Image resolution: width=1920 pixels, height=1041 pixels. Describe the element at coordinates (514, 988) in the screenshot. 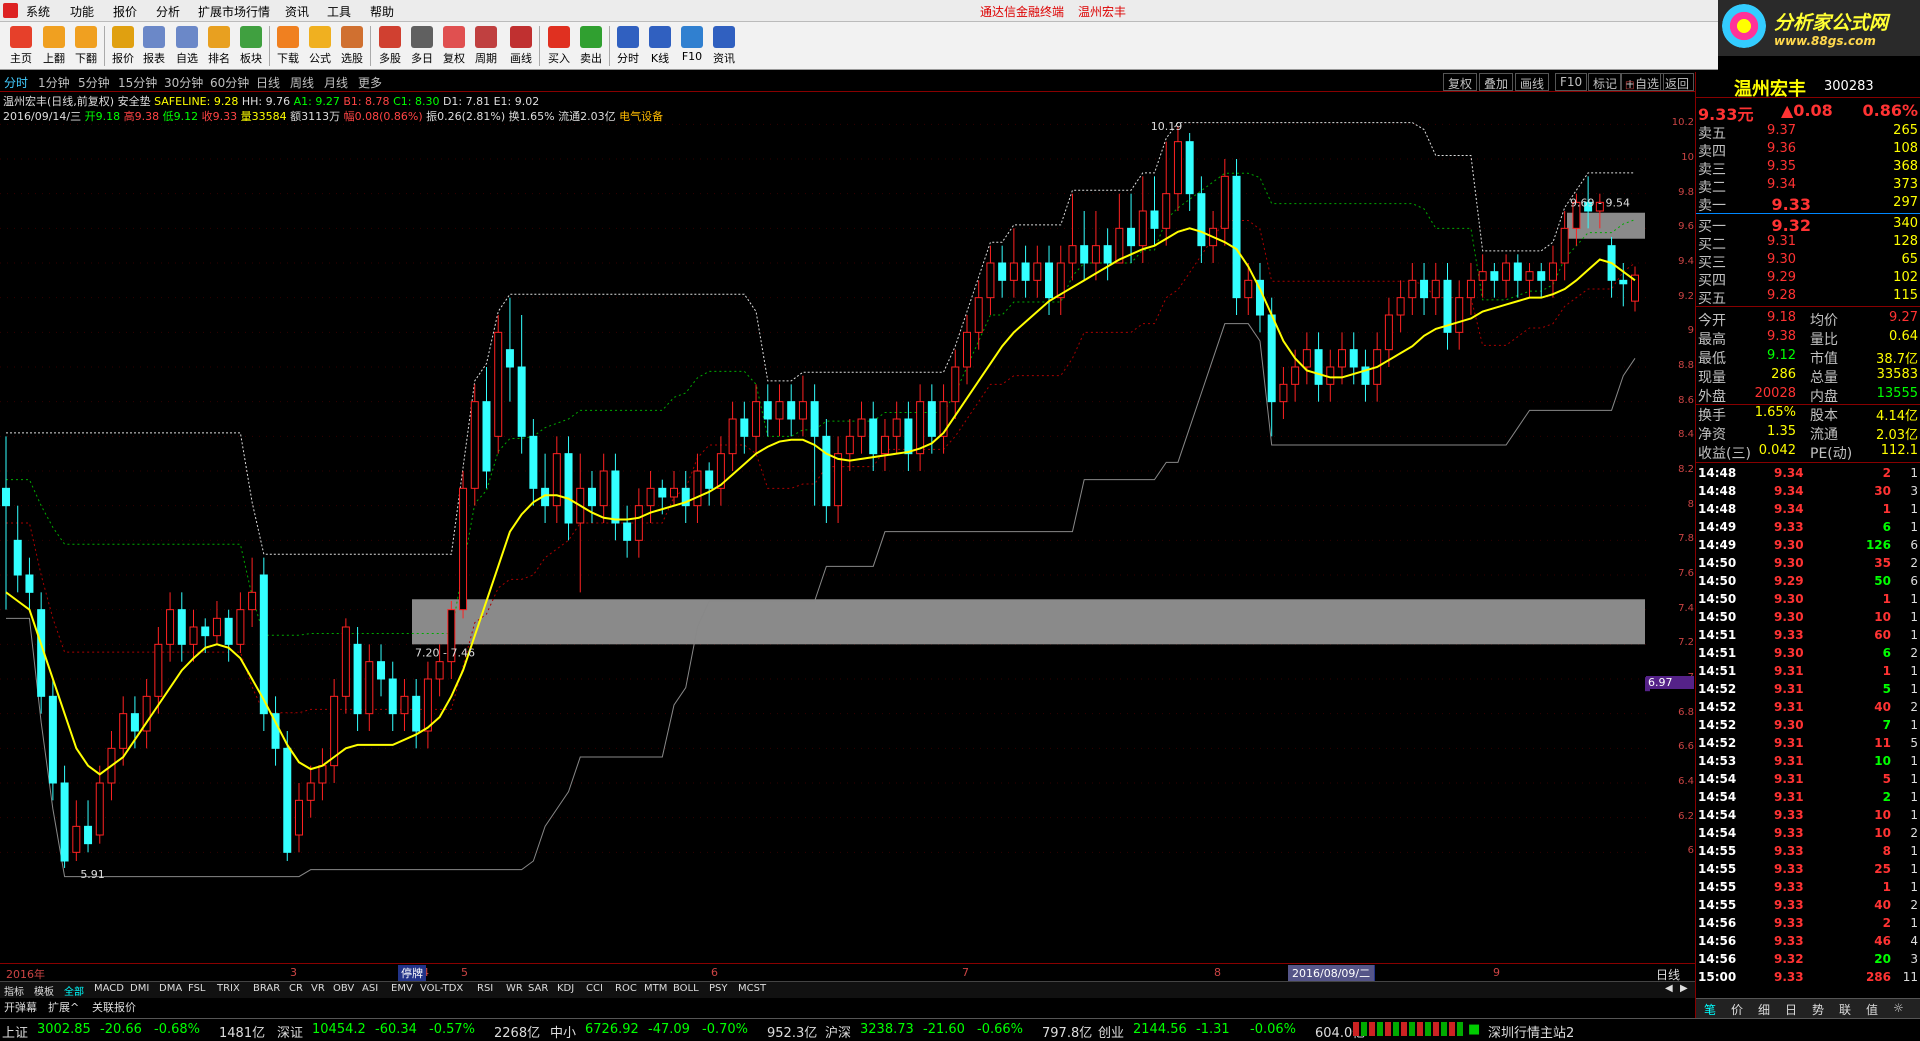

I see `indicator-tab-16: WR` at that location.